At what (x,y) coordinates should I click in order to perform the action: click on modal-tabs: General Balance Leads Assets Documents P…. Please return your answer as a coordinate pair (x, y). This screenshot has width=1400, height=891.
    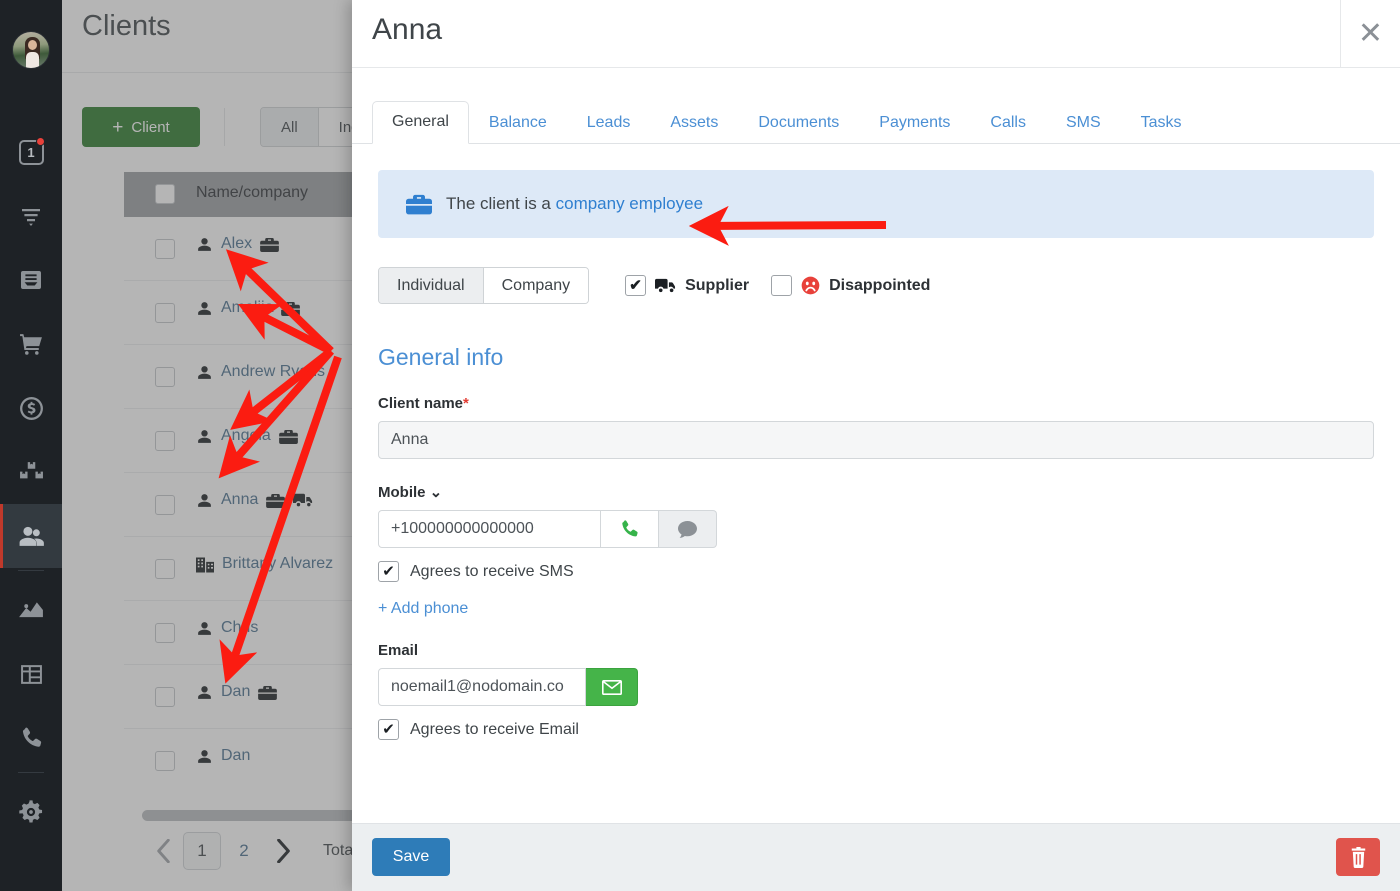
    Looking at the image, I should click on (876, 106).